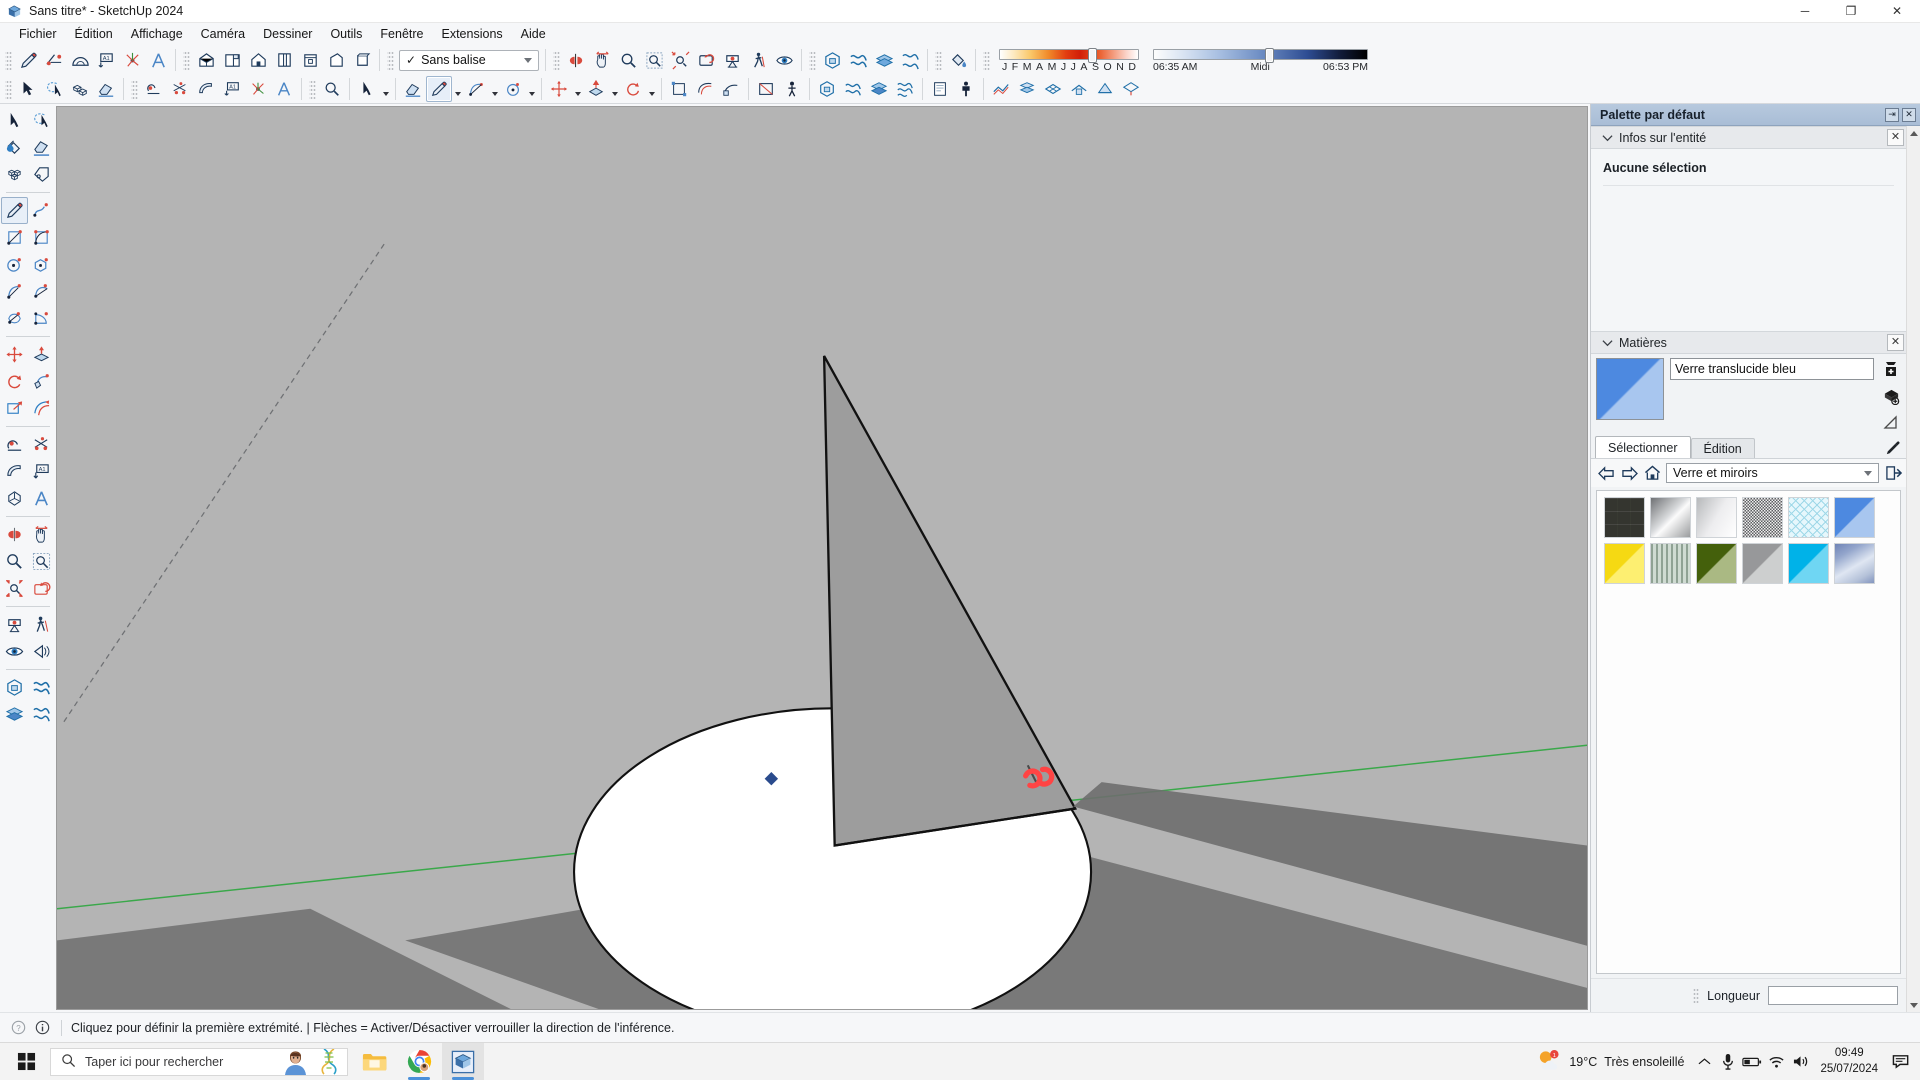 This screenshot has height=1080, width=1920. What do you see at coordinates (494, 89) in the screenshot?
I see `arc-dropdown-caret` at bounding box center [494, 89].